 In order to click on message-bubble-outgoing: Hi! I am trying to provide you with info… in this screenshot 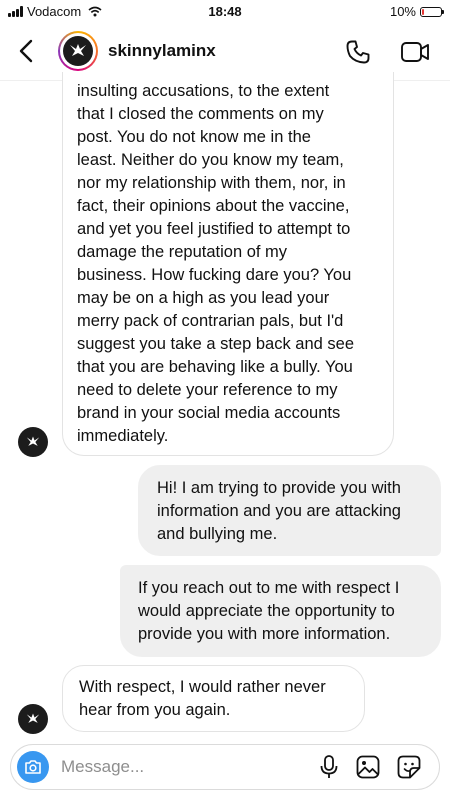, I will do `click(289, 510)`.